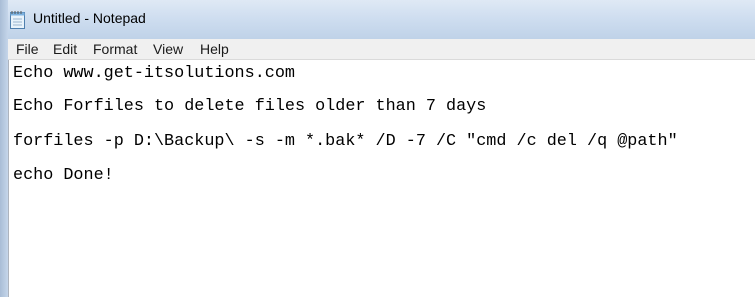 The width and height of the screenshot is (755, 297). I want to click on menu-file: File, so click(27, 49).